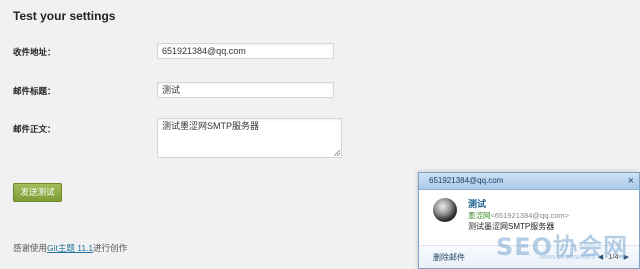 This screenshot has width=640, height=269. Describe the element at coordinates (449, 257) in the screenshot. I see `delete-mail-button: 删除邮件` at that location.